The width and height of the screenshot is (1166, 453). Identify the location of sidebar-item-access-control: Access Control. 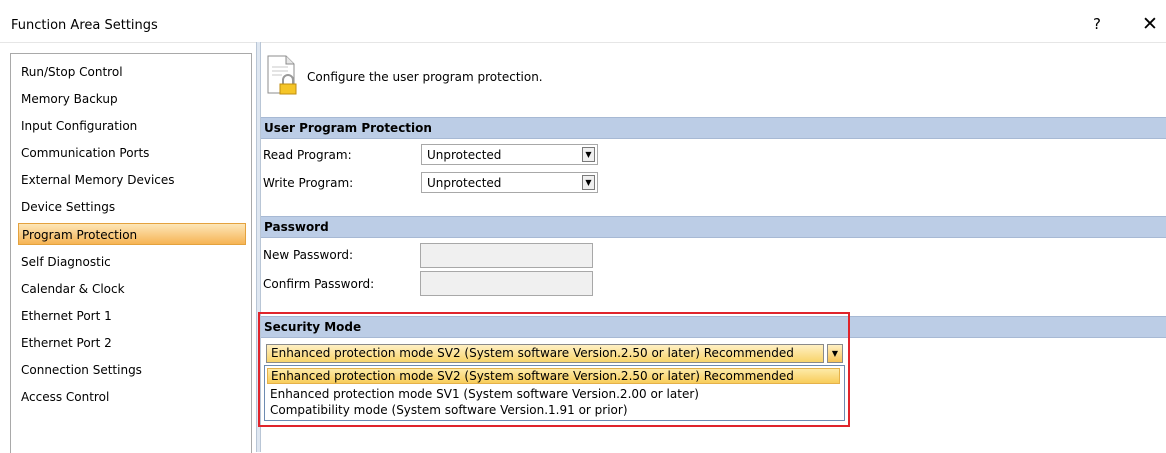
(132, 397).